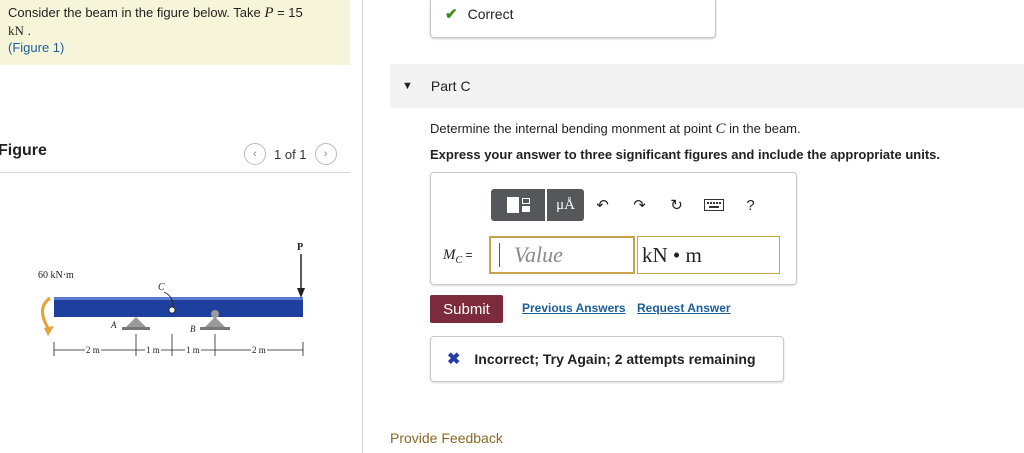 This screenshot has height=453, width=1024. I want to click on problem-value: = 15, so click(288, 12).